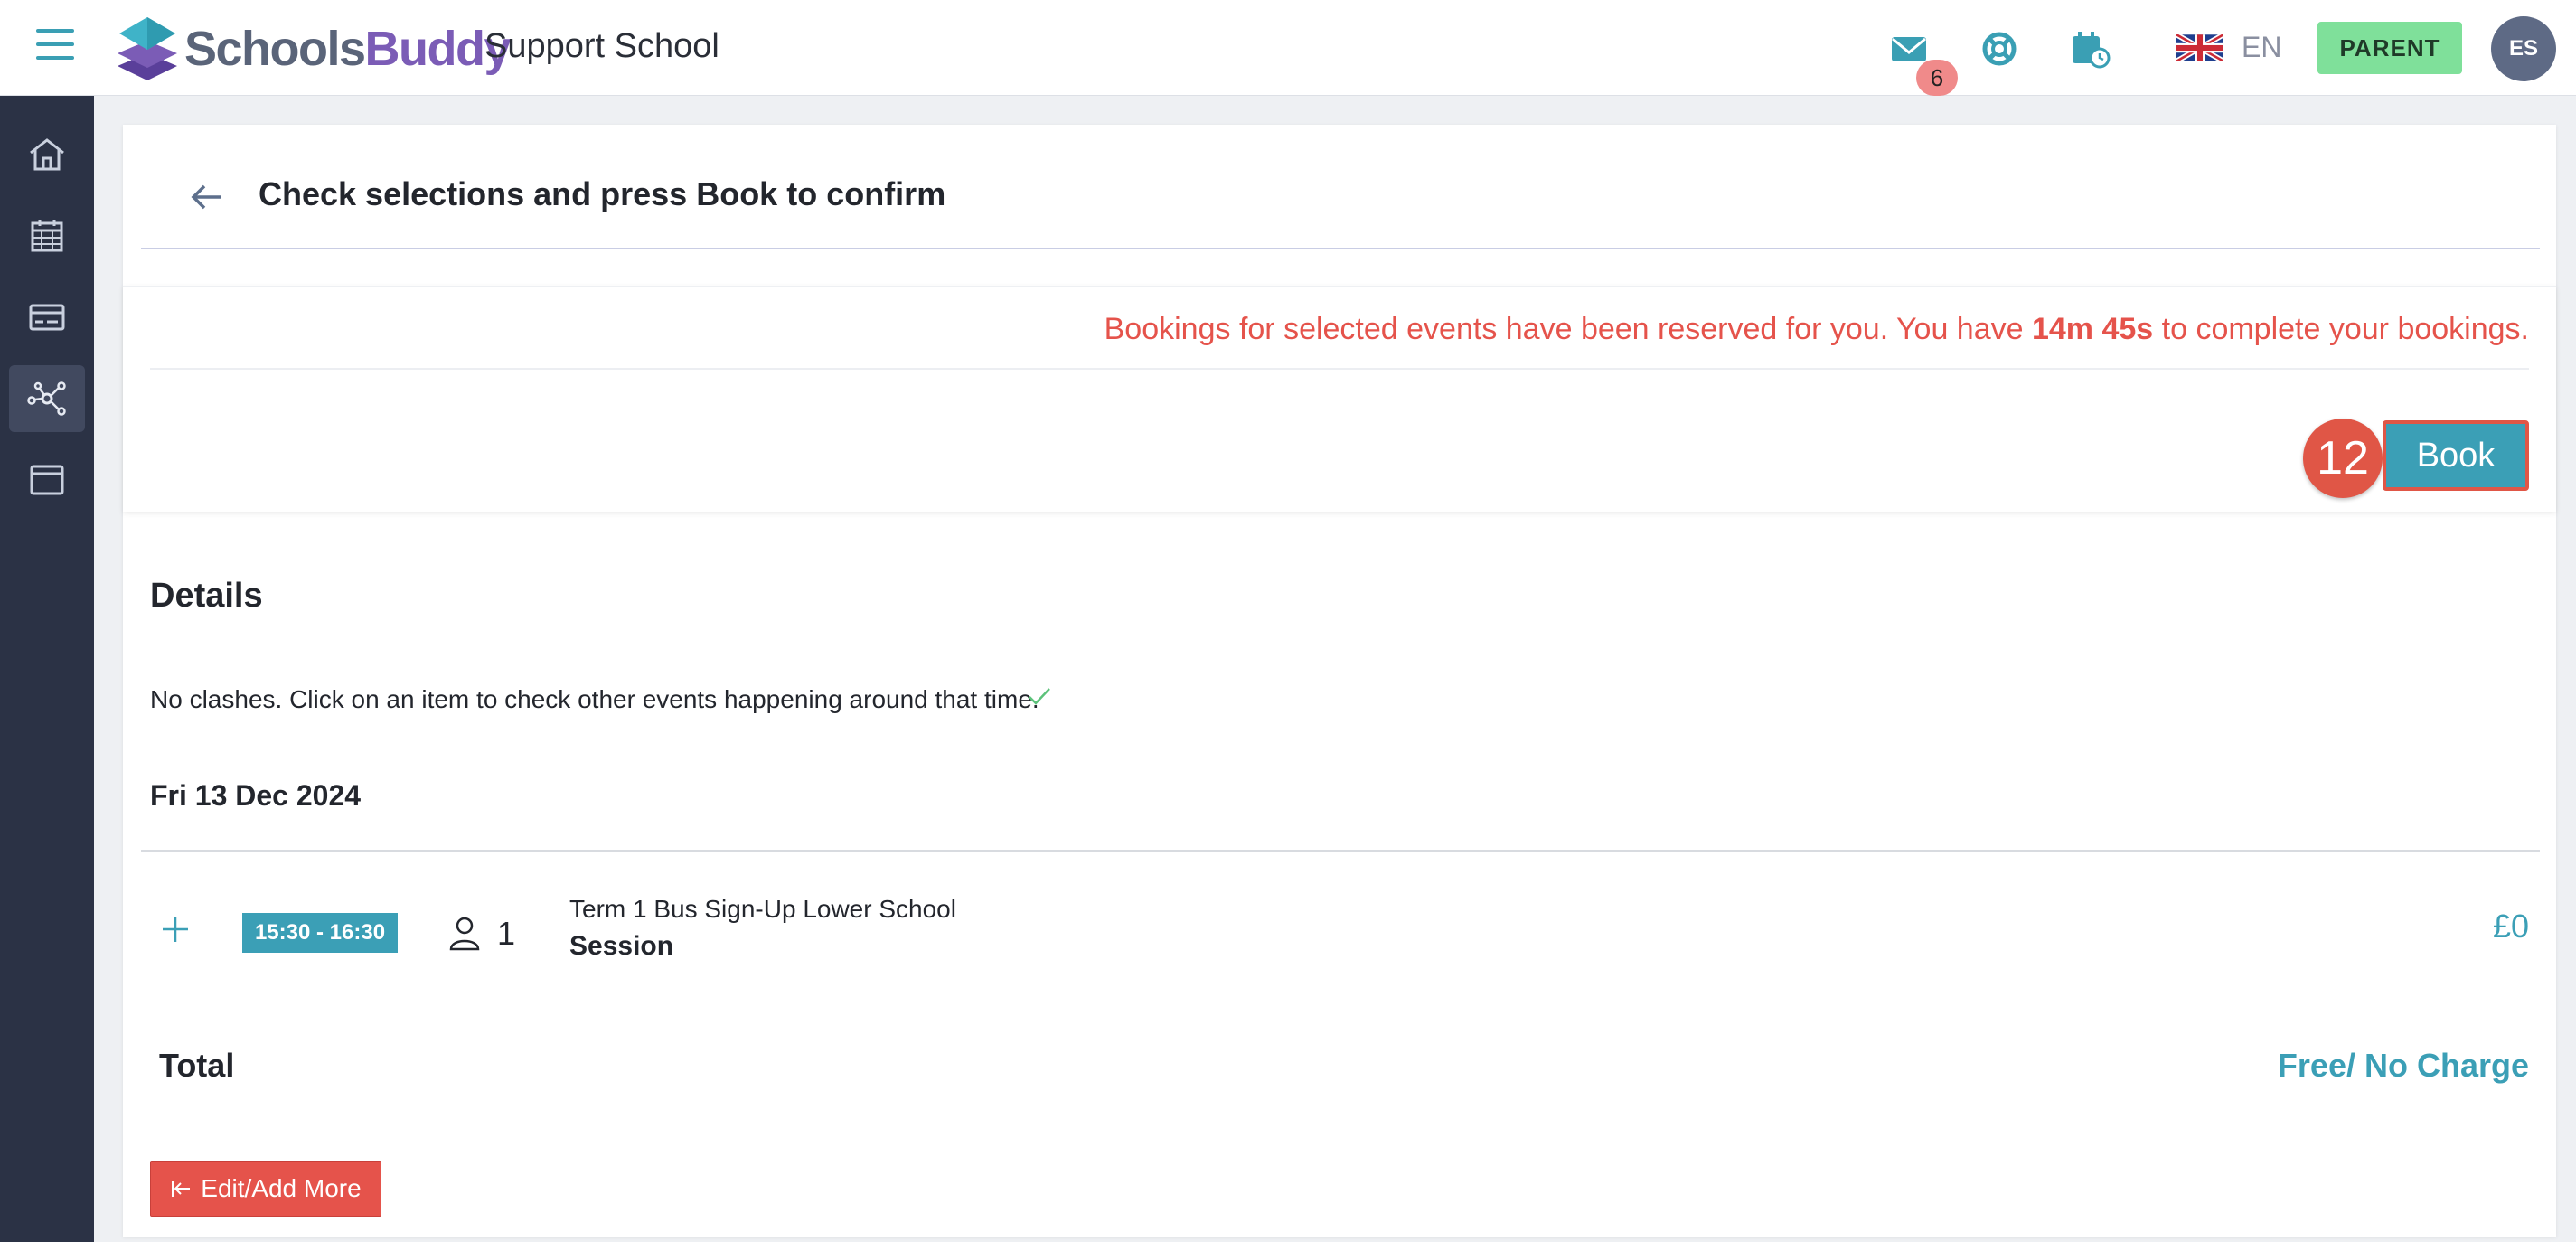  Describe the element at coordinates (176, 930) in the screenshot. I see `plus-icon` at that location.